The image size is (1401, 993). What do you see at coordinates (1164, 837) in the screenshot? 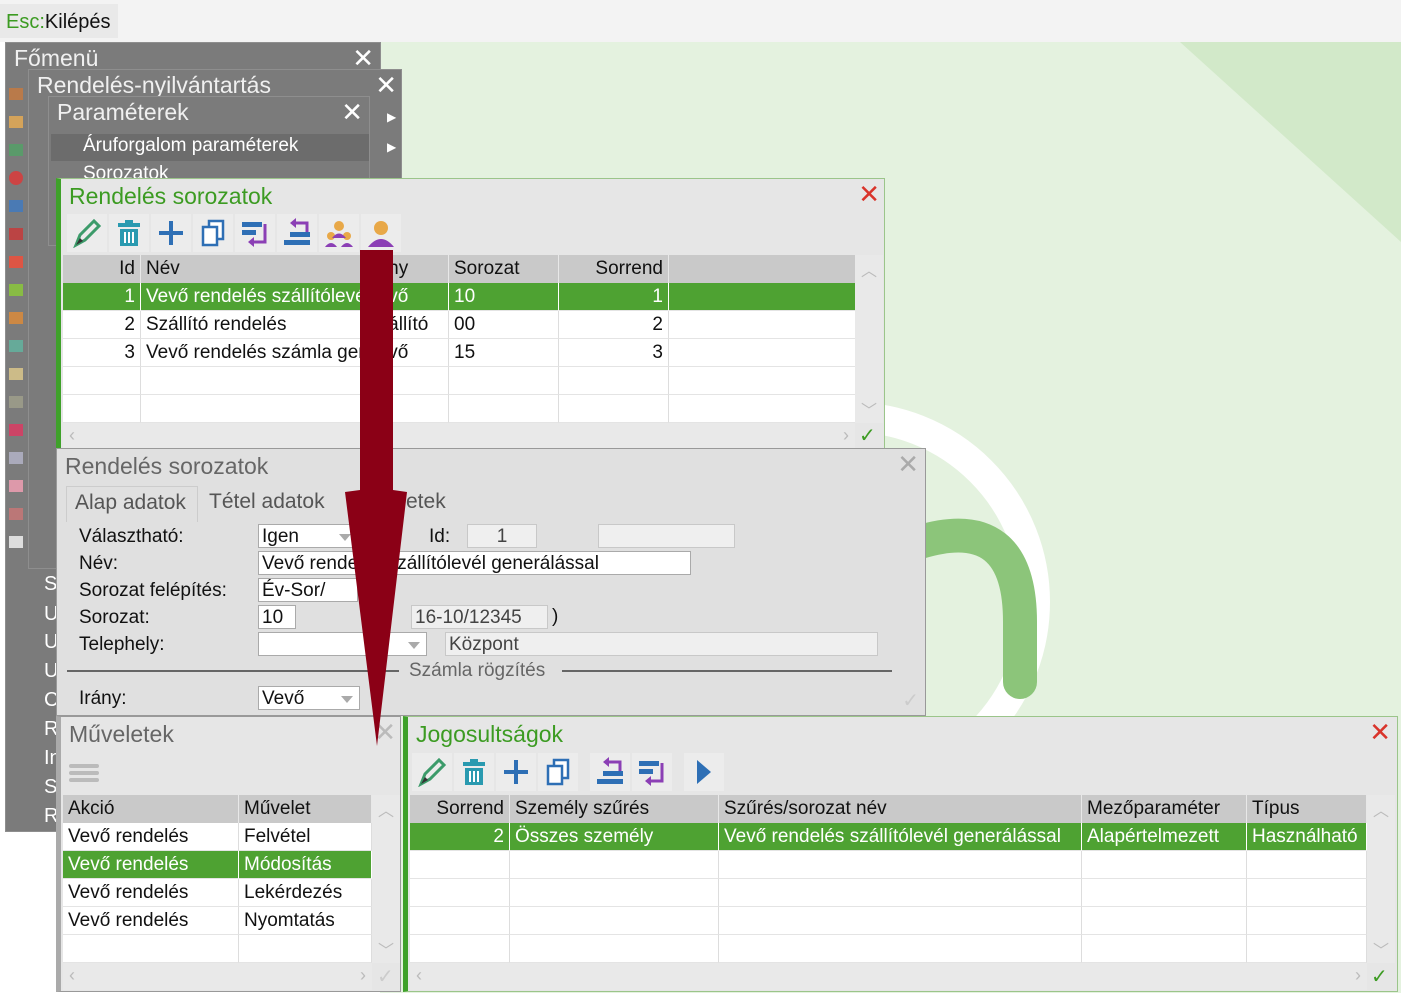
I see `table-cell: Alapértelmezett` at bounding box center [1164, 837].